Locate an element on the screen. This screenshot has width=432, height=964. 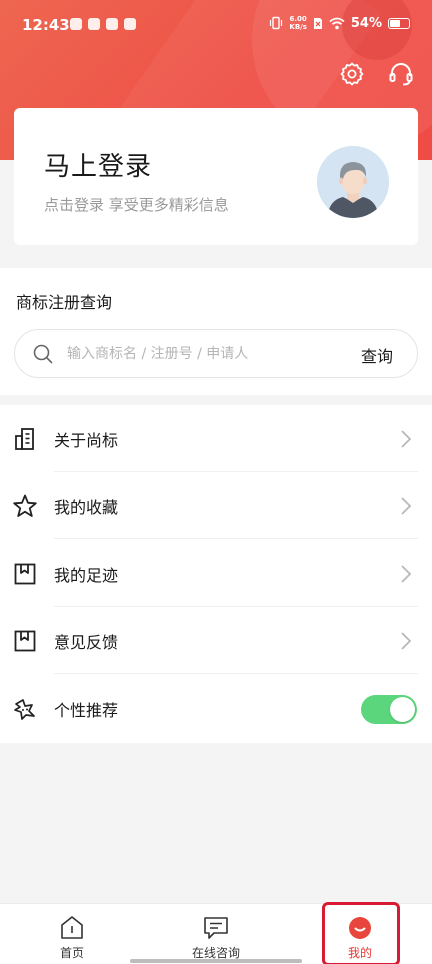
star-icon is located at coordinates (25, 505).